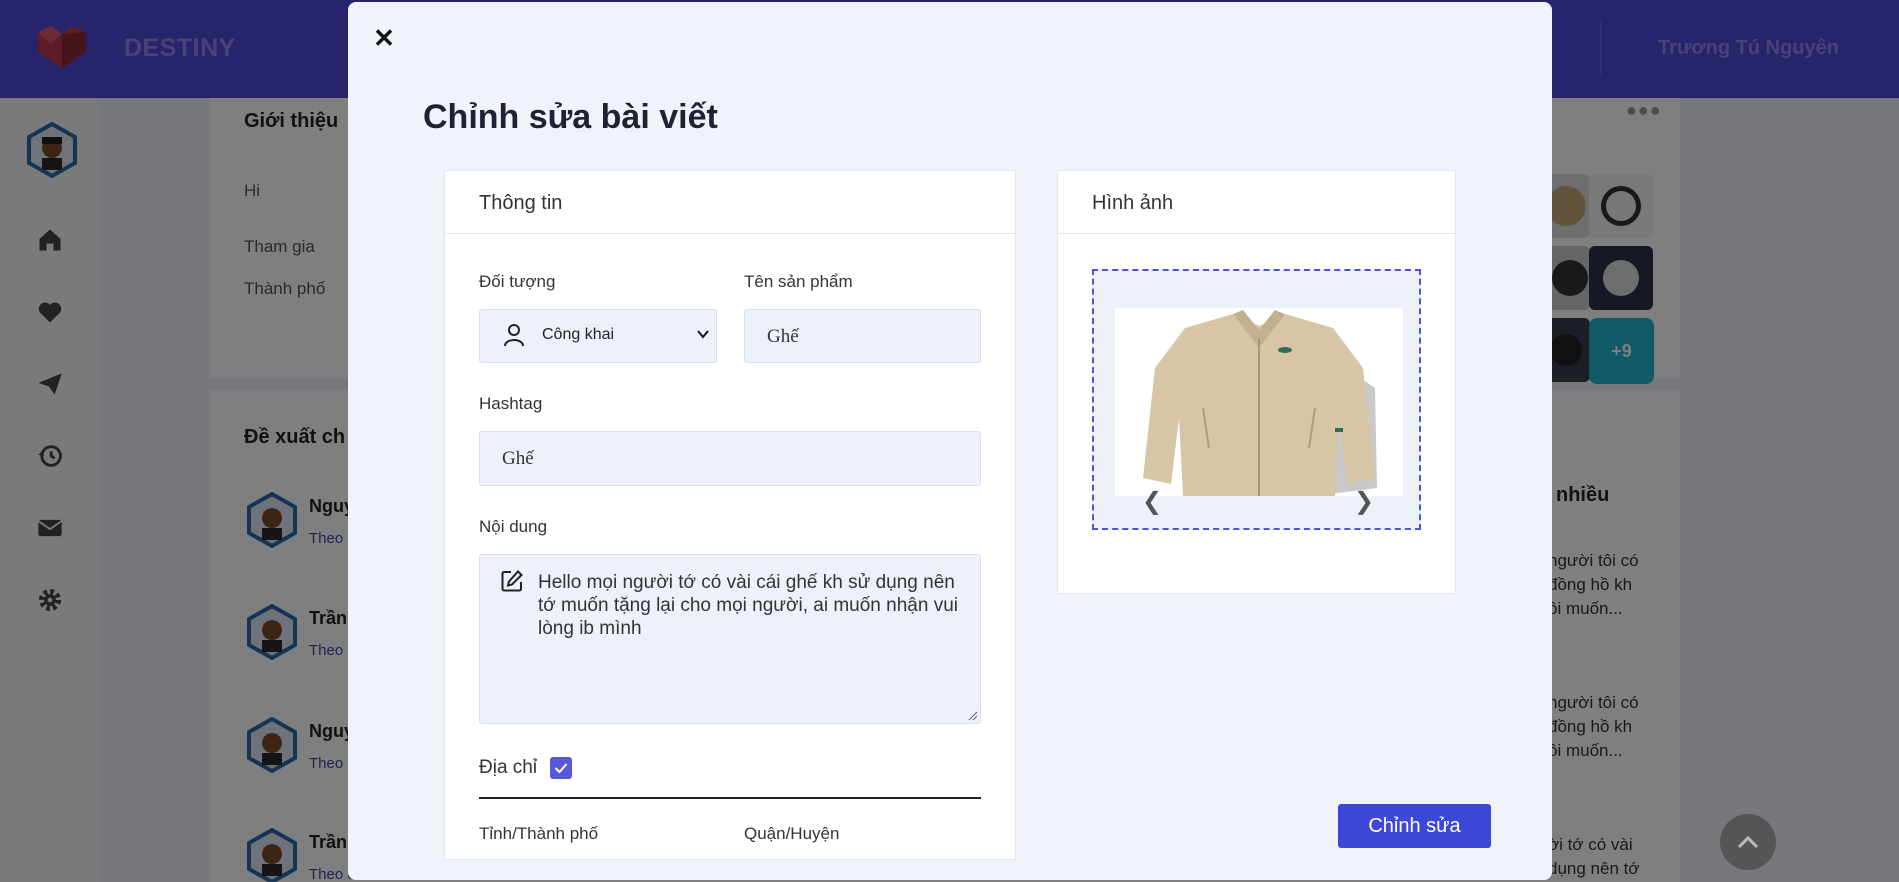 The image size is (1899, 882). I want to click on product-name-label: Tên sản phẩm, so click(798, 281).